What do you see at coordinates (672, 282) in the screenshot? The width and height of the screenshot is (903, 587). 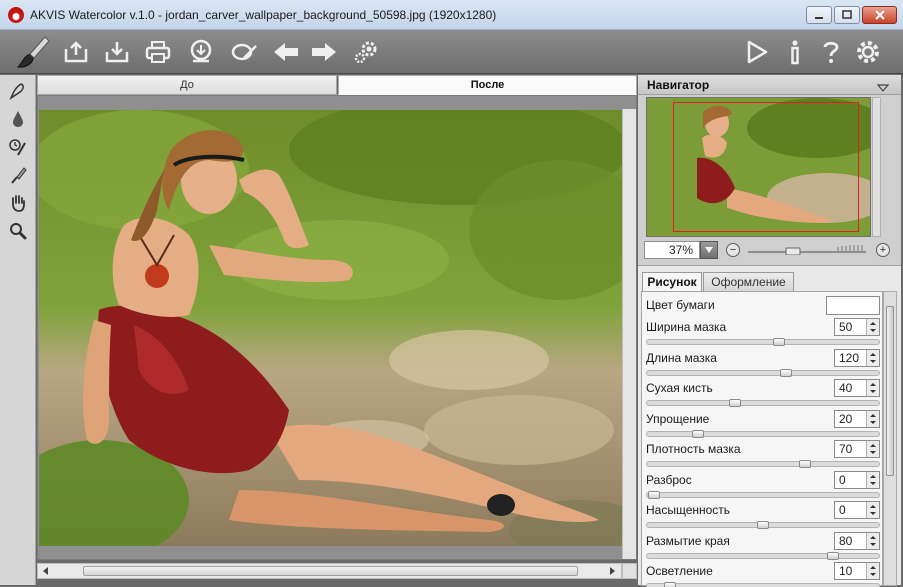 I see `tab-drawing: Рисунок` at bounding box center [672, 282].